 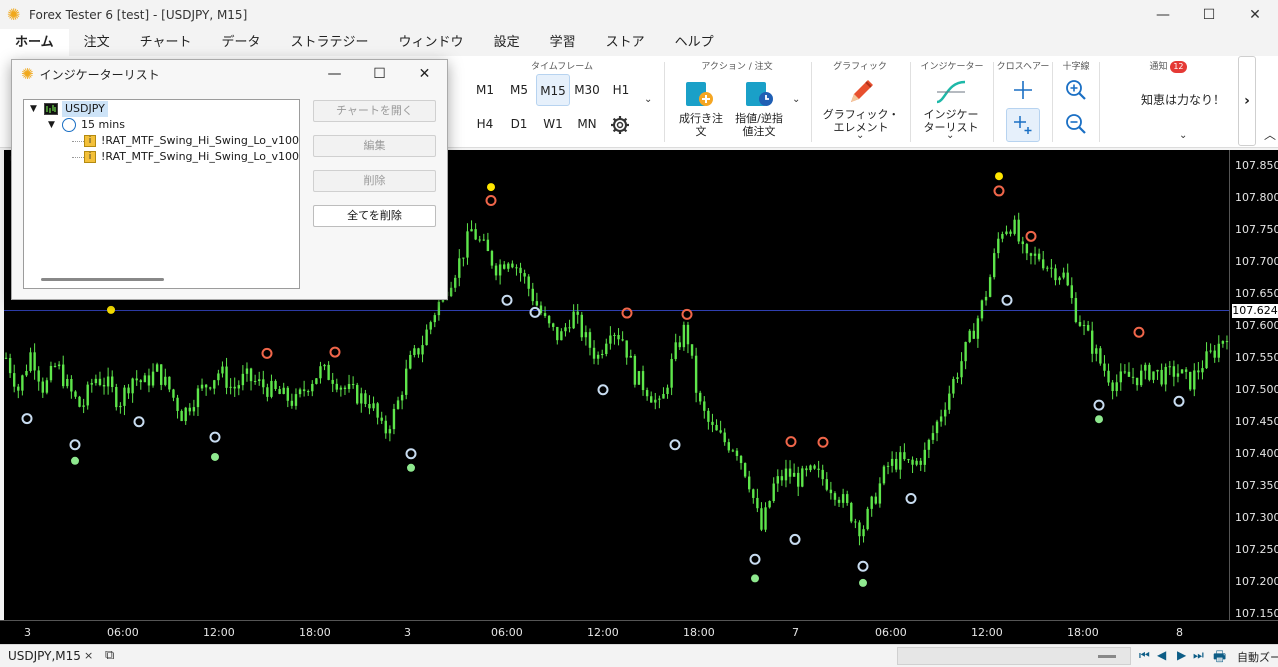 I want to click on close-button: ✕, so click(x=1255, y=14).